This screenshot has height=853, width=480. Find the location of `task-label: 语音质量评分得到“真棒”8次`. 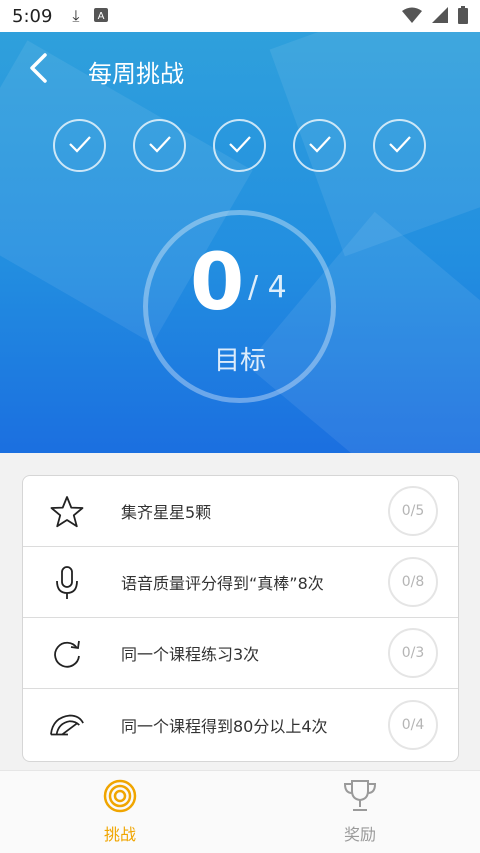

task-label: 语音质量评分得到“真棒”8次 is located at coordinates (222, 583).